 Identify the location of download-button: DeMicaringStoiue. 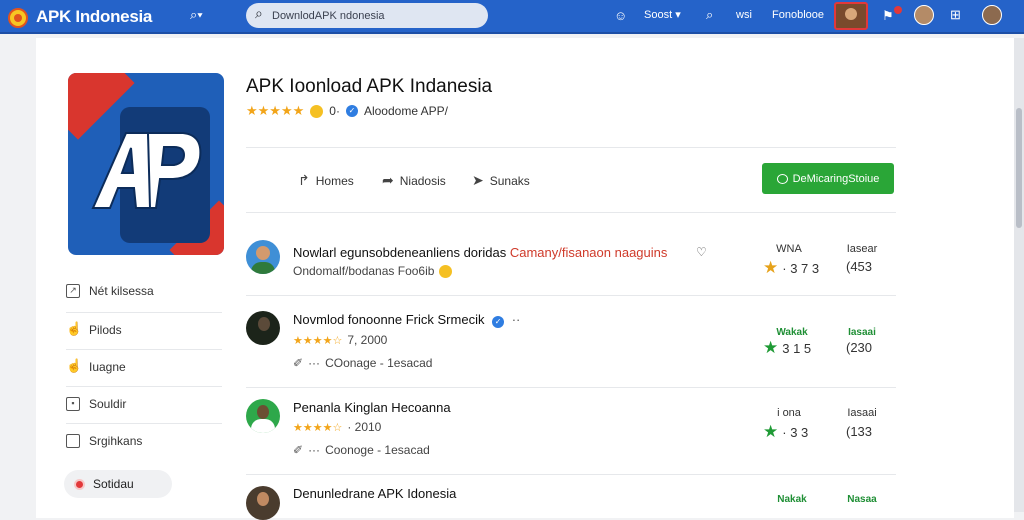
(828, 178).